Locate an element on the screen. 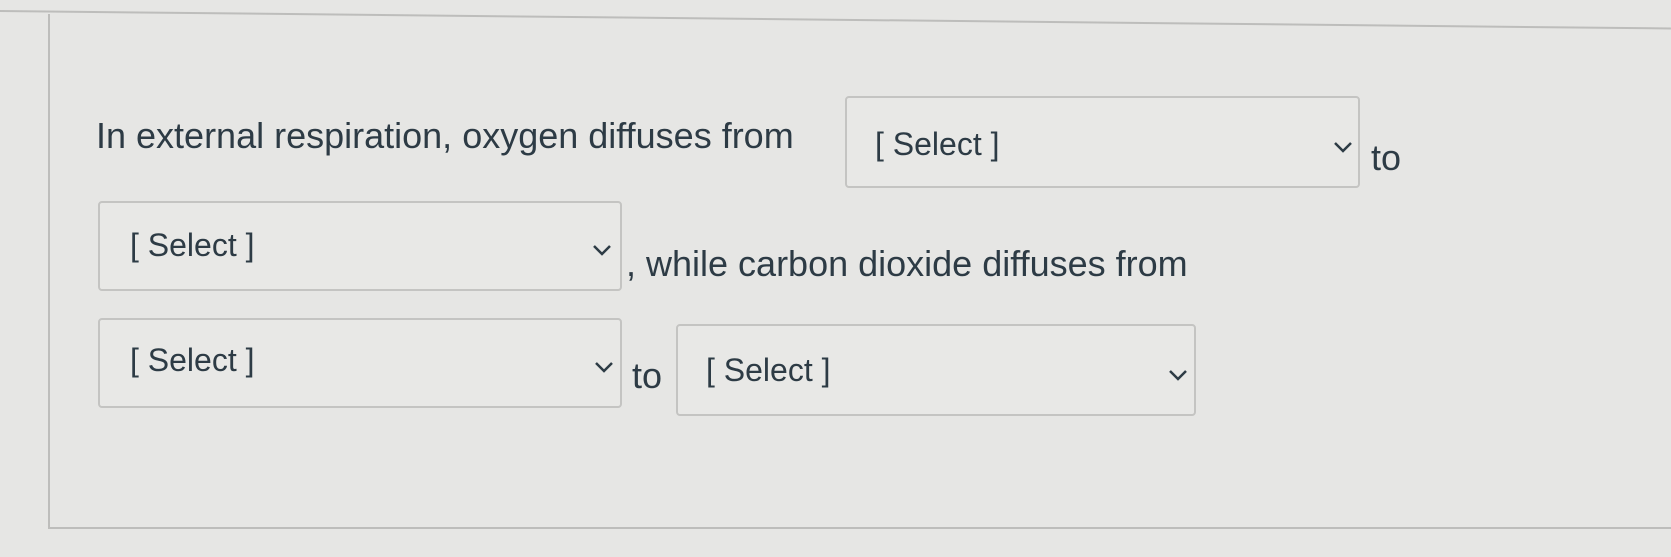 This screenshot has width=1671, height=557. dropdown-co2-from: [ Select ] is located at coordinates (360, 363).